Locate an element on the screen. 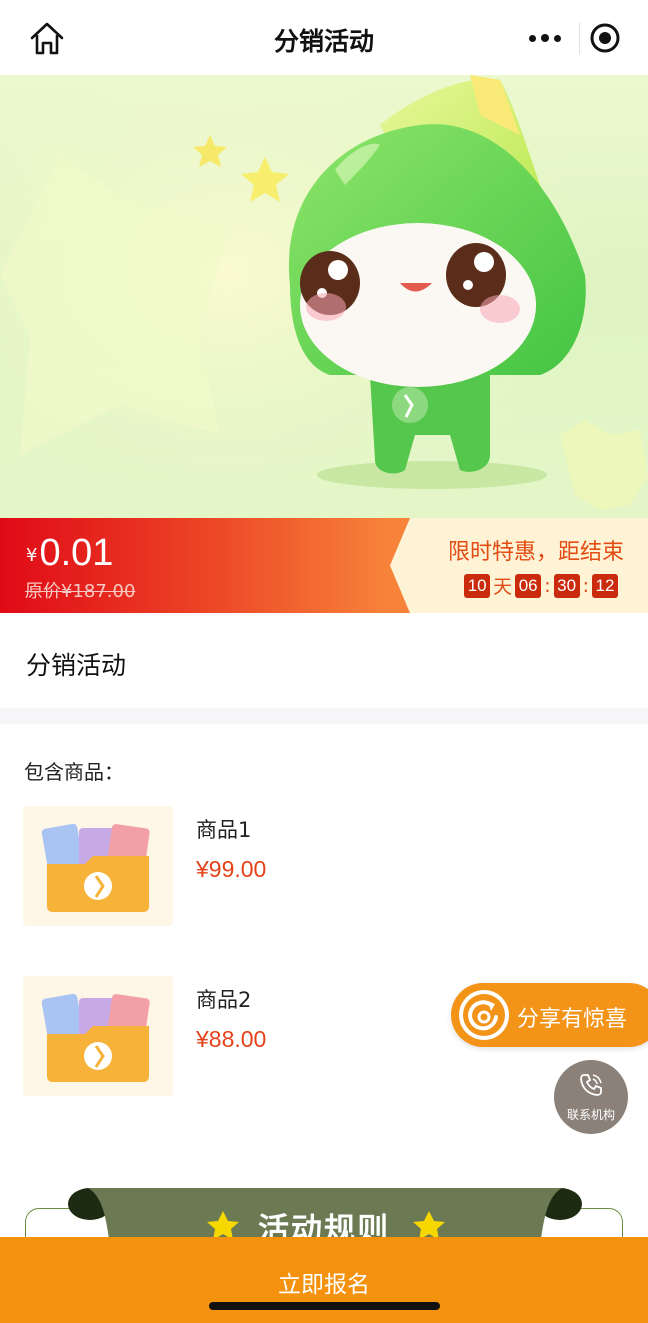 This screenshot has width=648, height=1323. mini-program-capsule is located at coordinates (575, 38).